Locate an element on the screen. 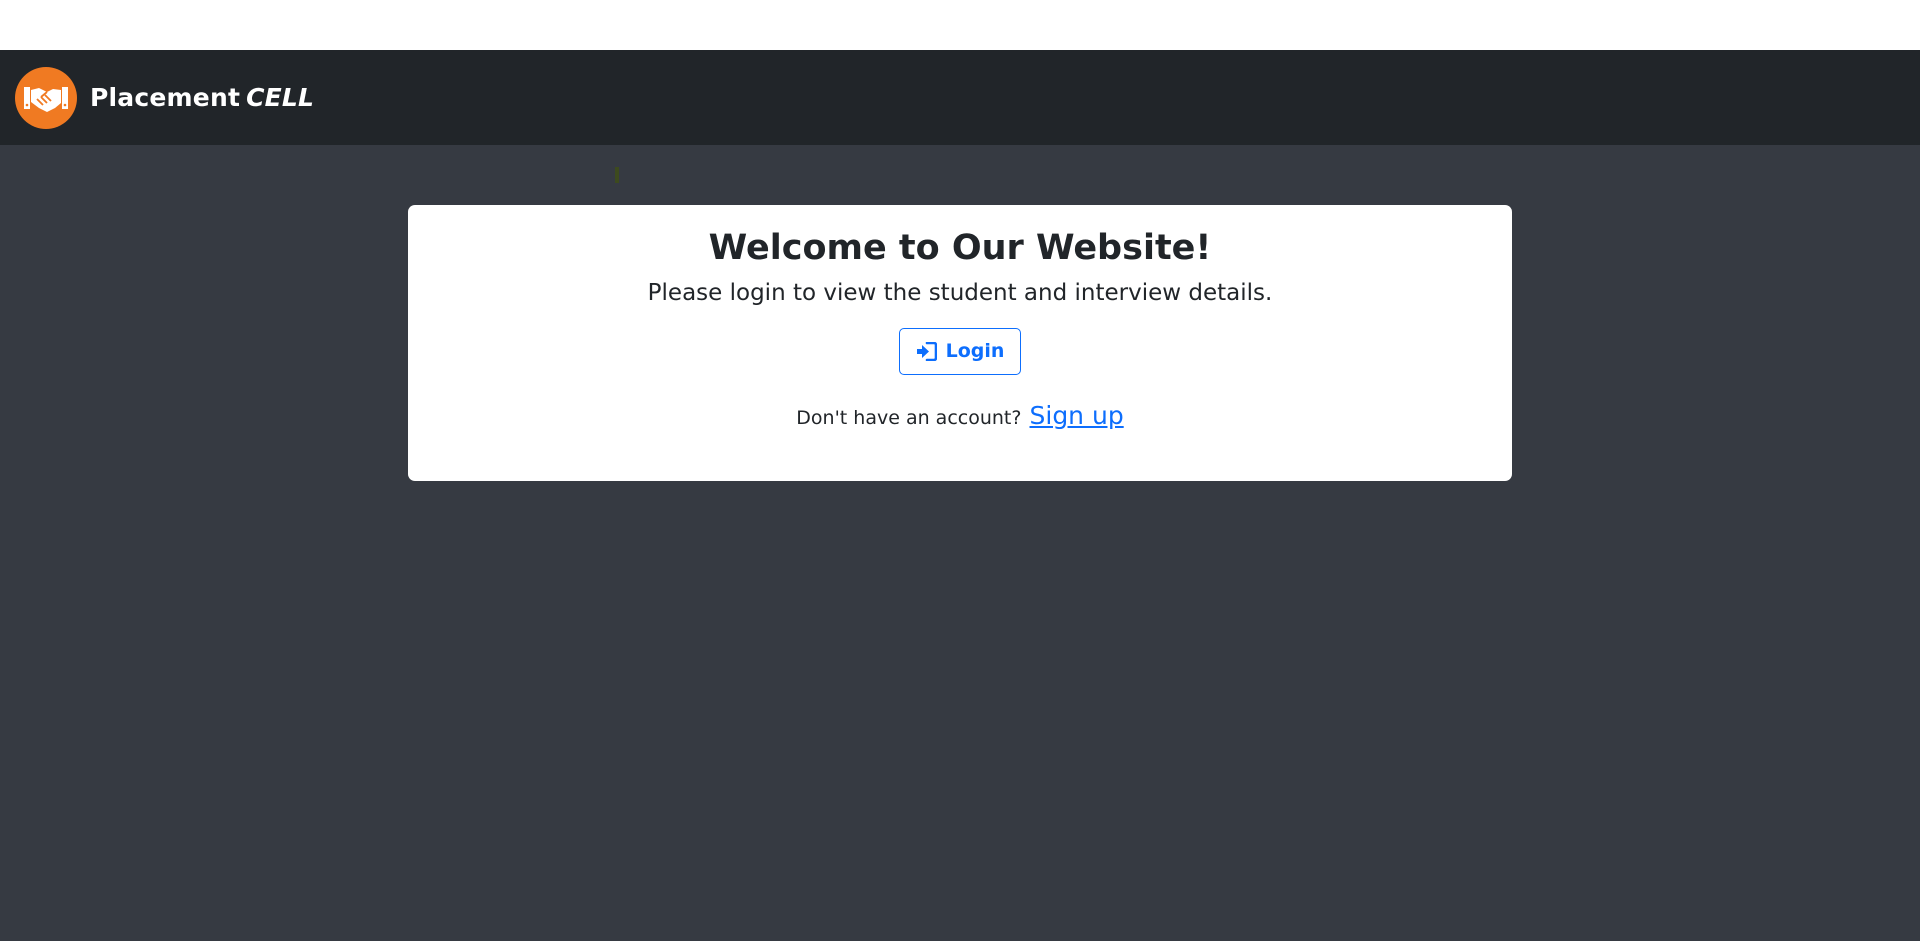 The height and width of the screenshot is (941, 1920). signup-row: Don't have an account? Sign up is located at coordinates (960, 415).